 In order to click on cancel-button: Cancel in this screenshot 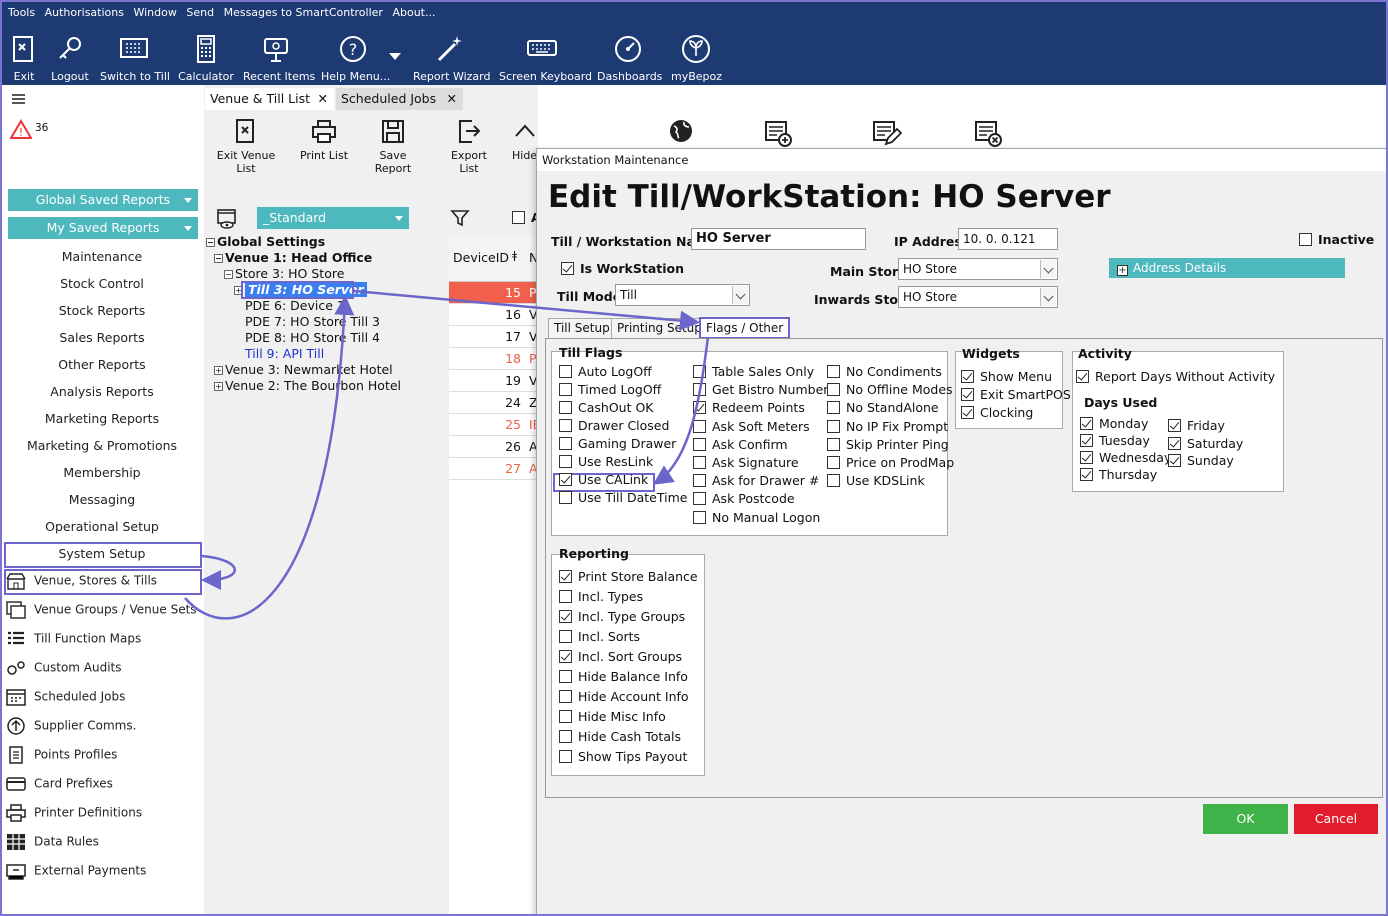, I will do `click(1336, 819)`.